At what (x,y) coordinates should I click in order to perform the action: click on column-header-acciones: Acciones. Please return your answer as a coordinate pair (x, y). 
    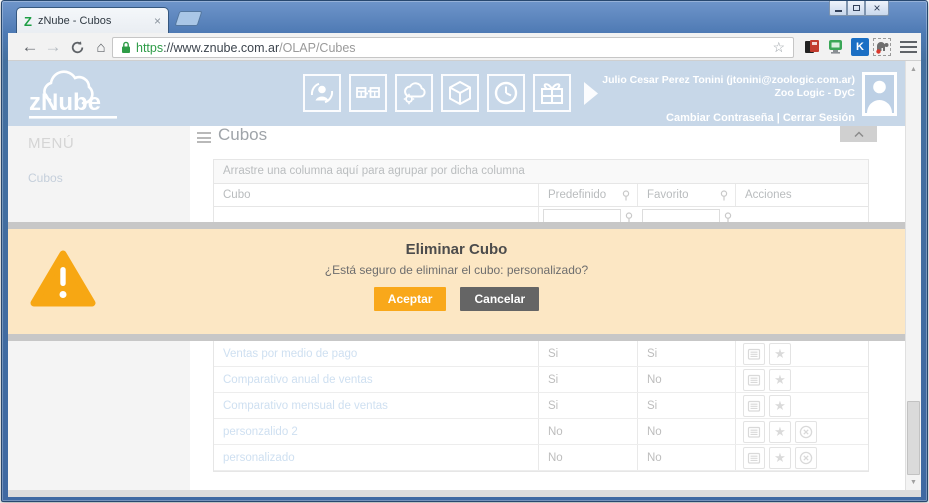
    Looking at the image, I should click on (802, 195).